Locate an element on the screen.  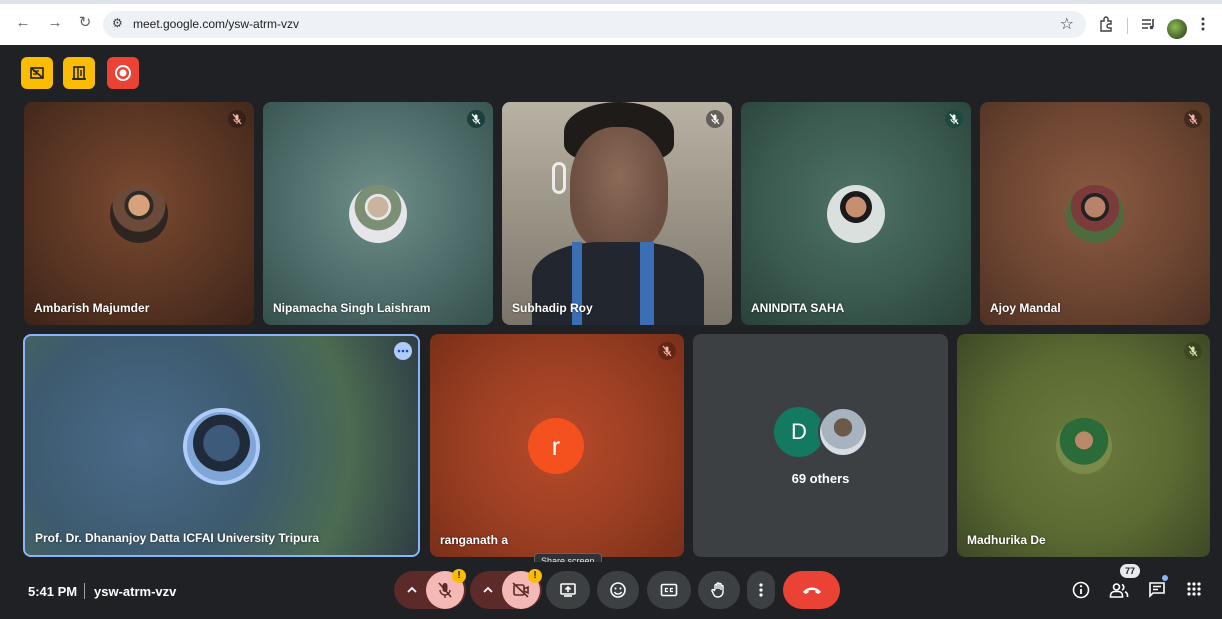
bookmark-star-icon: ☆ is located at coordinates (1067, 24).